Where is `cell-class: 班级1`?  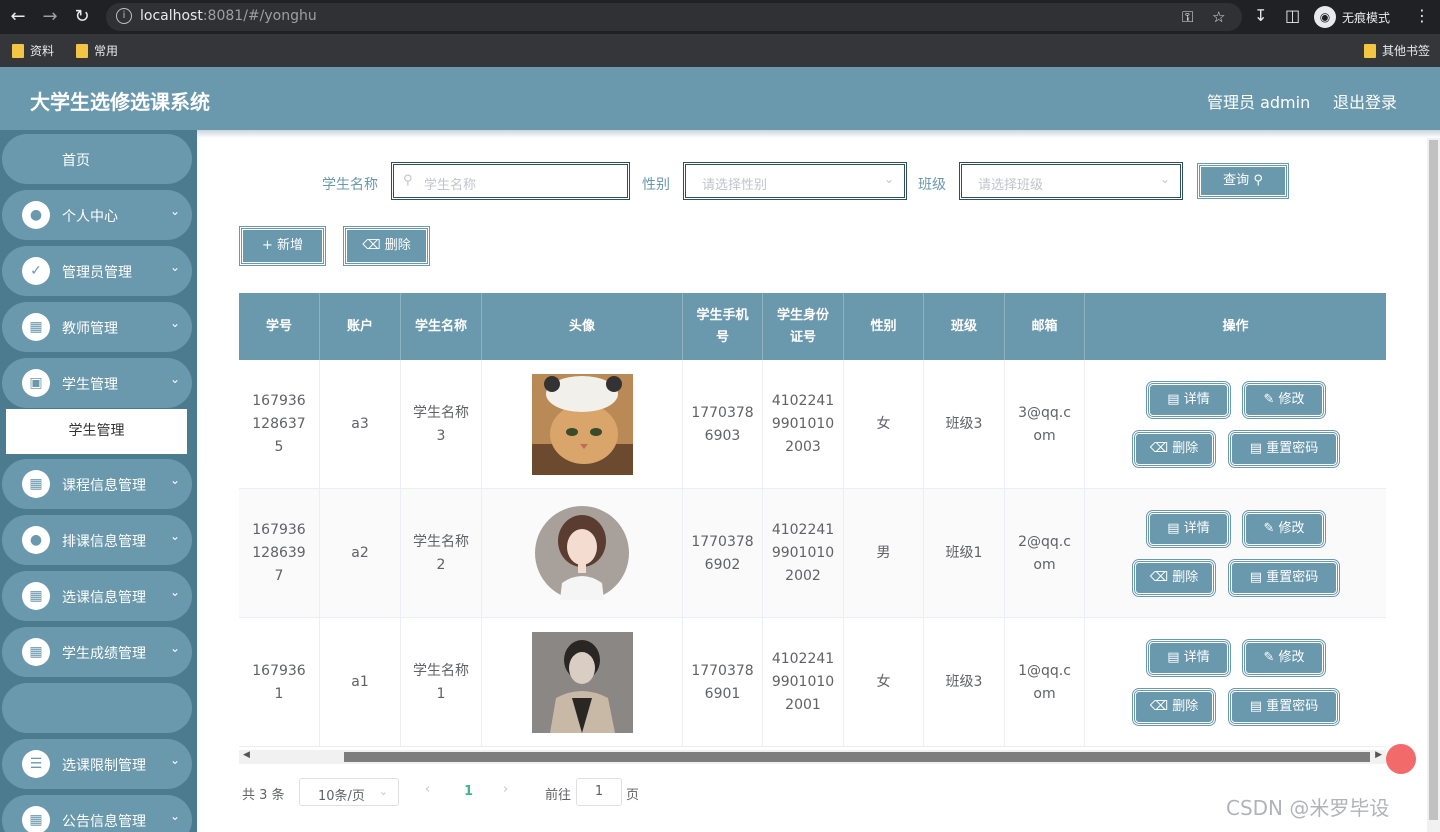 cell-class: 班级1 is located at coordinates (964, 553).